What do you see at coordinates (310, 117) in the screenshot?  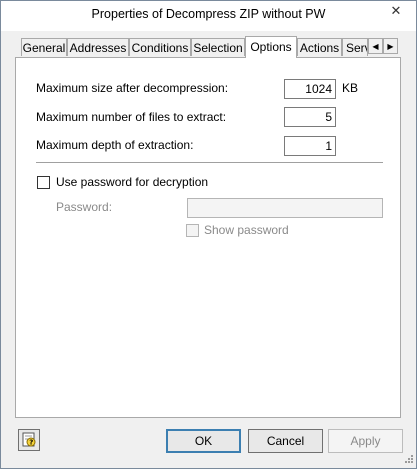 I see `max-files-input: 5` at bounding box center [310, 117].